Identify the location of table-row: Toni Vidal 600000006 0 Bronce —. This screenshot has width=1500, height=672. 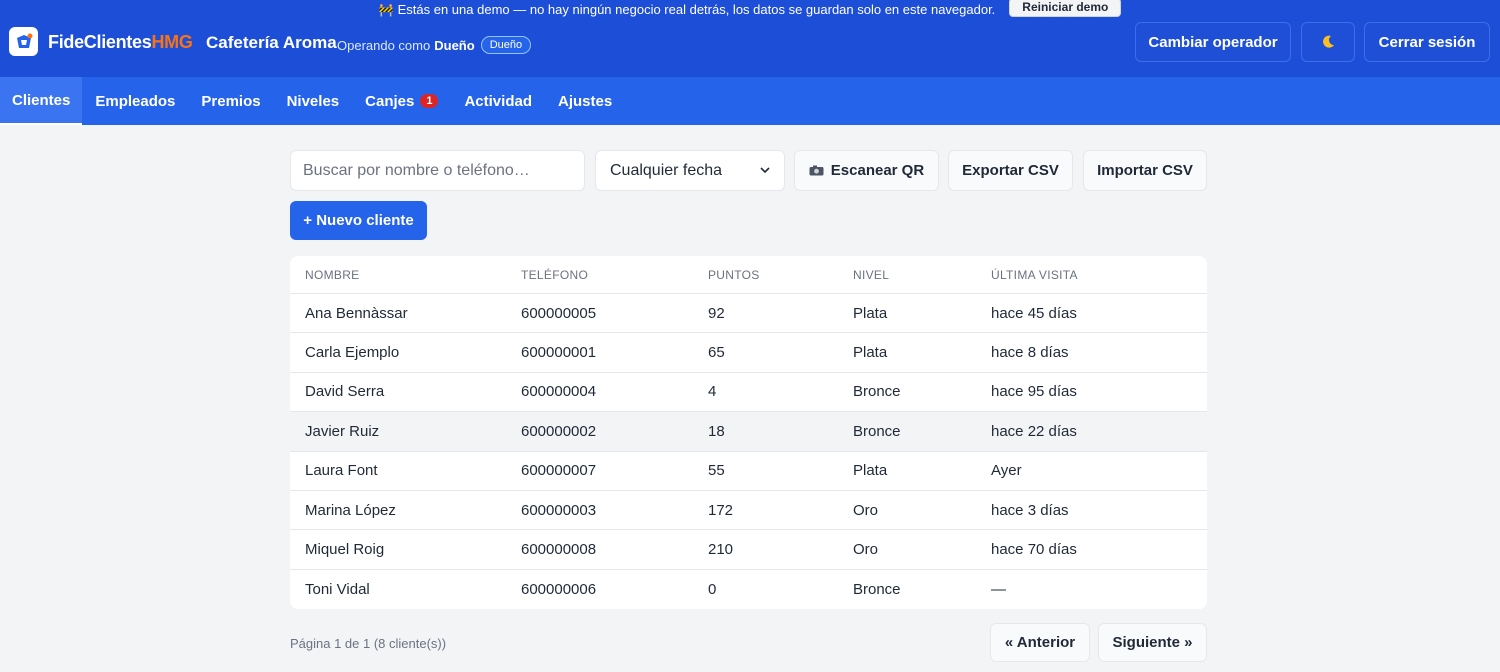
(748, 589).